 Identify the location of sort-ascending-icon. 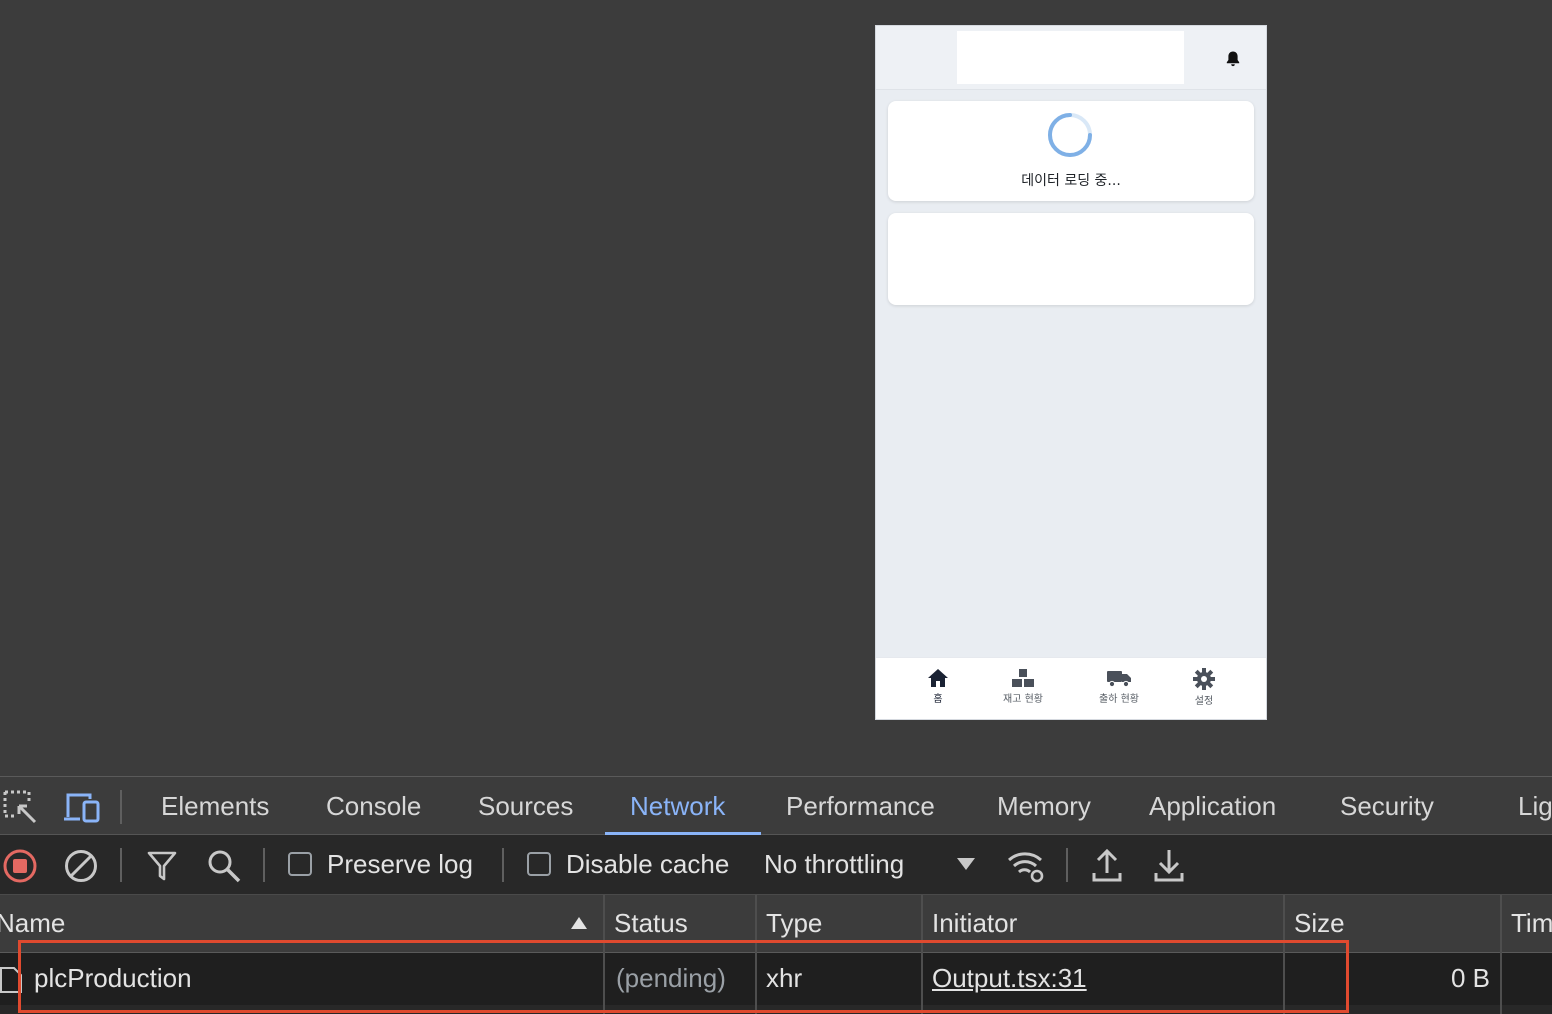
(579, 923).